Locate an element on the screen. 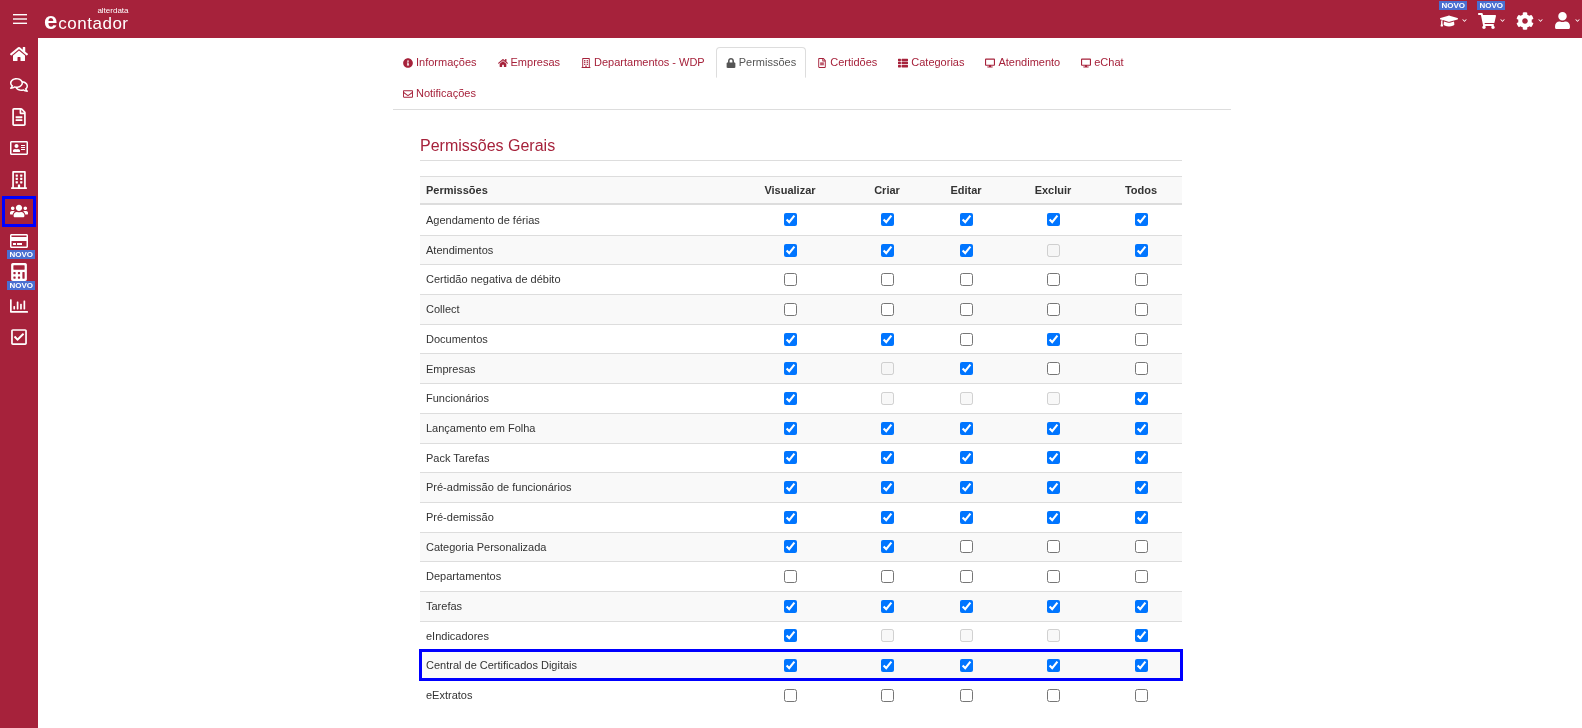 This screenshot has width=1582, height=728. tab: Notificações is located at coordinates (439, 93).